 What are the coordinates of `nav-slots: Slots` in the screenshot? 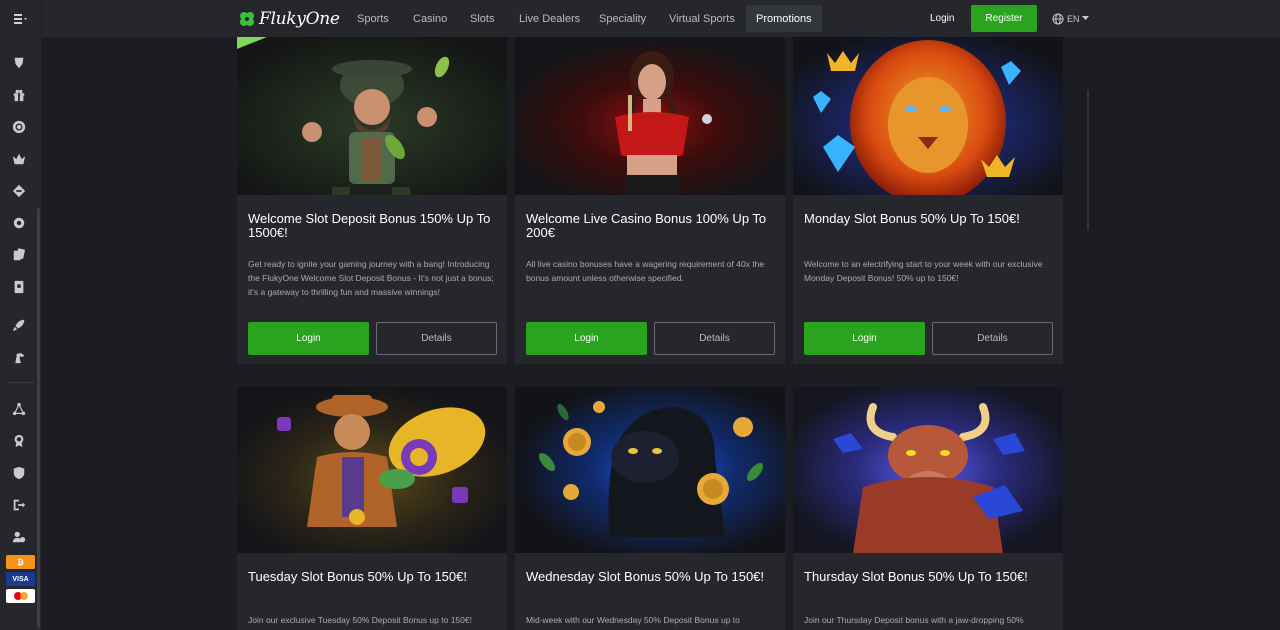 It's located at (482, 18).